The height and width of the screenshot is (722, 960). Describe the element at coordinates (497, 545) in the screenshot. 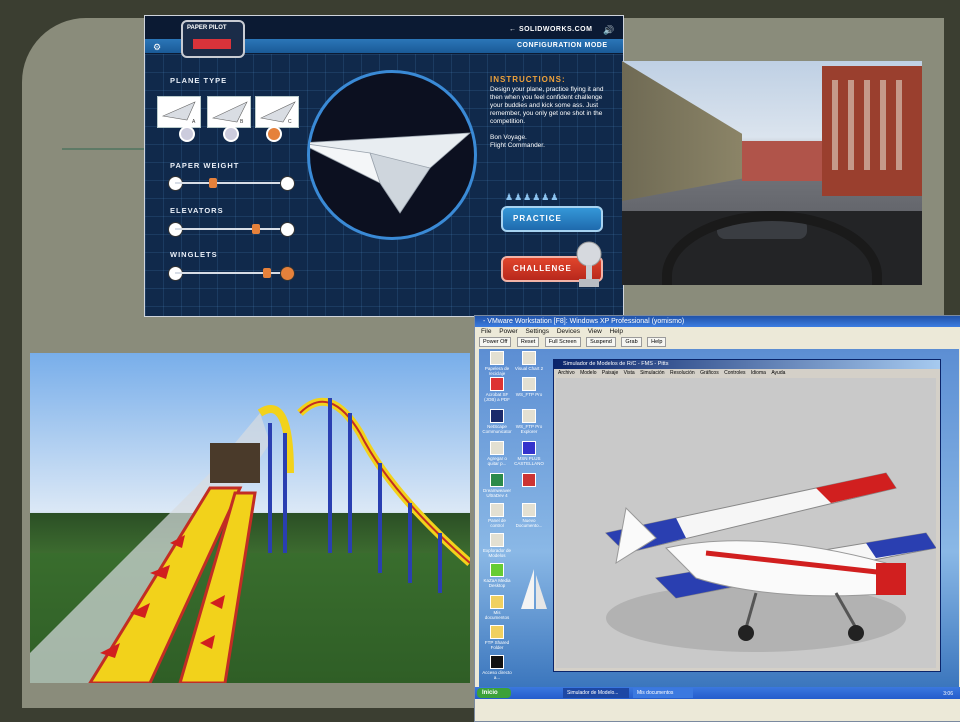

I see `desktop-icon: Explorador de Modelos` at that location.